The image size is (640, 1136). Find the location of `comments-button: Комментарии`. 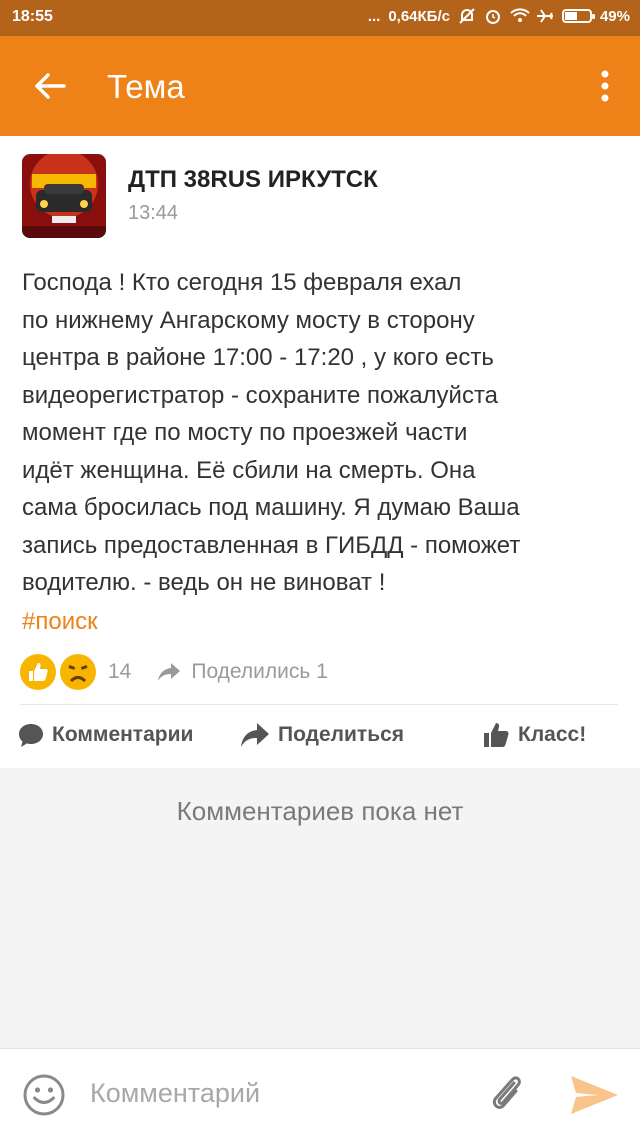

comments-button: Комментарии is located at coordinates (105, 735).